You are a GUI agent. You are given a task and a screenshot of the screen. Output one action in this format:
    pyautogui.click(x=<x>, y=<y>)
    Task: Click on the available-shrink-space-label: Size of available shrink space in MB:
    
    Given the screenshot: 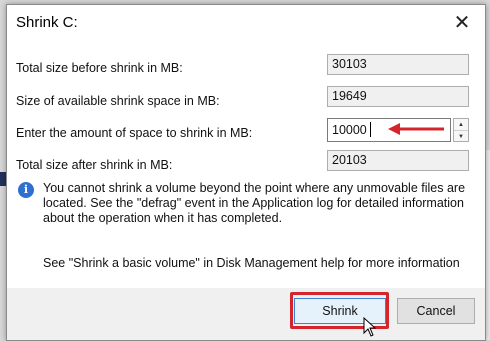 What is the action you would take?
    pyautogui.click(x=118, y=101)
    